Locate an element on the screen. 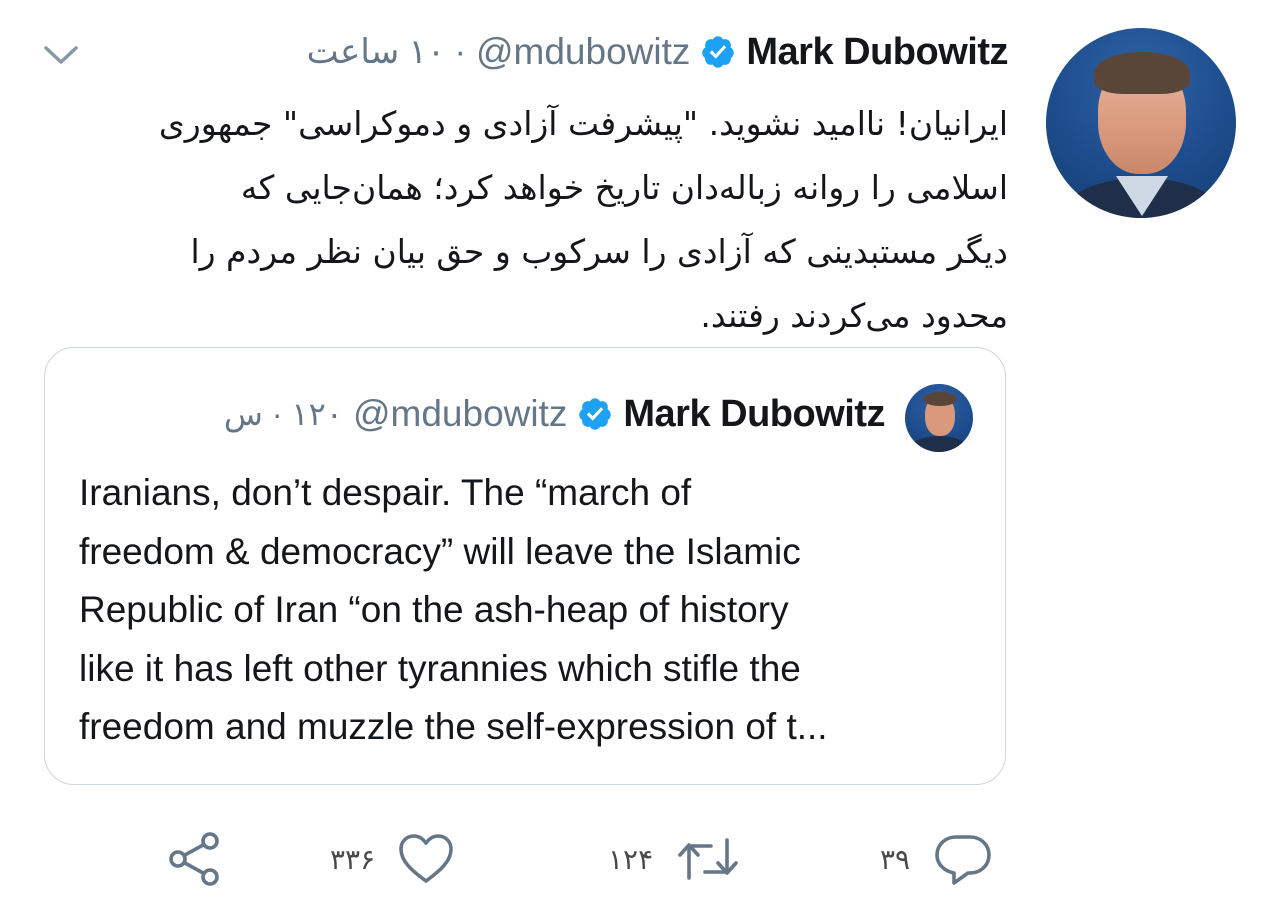  like-count: ۳۳۶ is located at coordinates (353, 859).